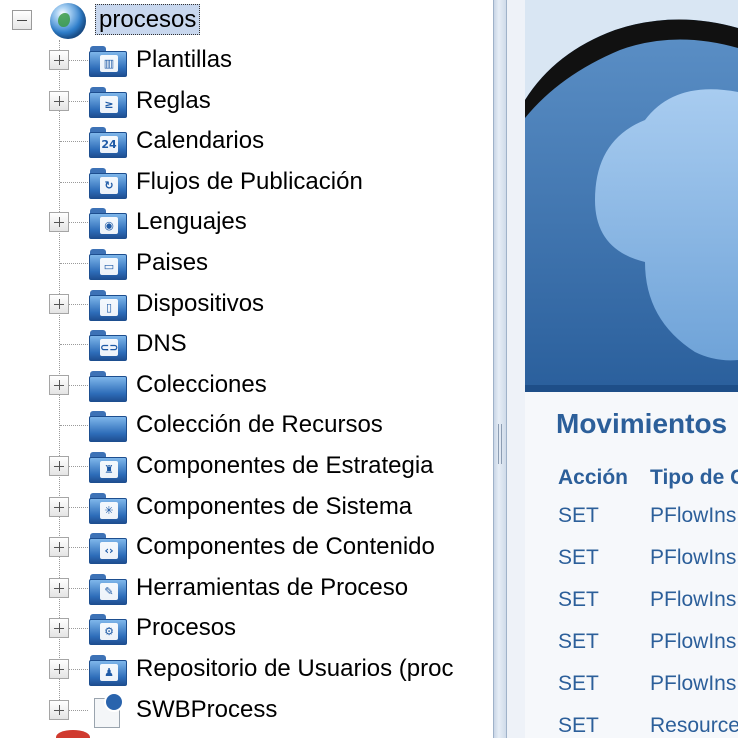  What do you see at coordinates (108, 588) in the screenshot?
I see `process-tools-folder-icon: ✎` at bounding box center [108, 588].